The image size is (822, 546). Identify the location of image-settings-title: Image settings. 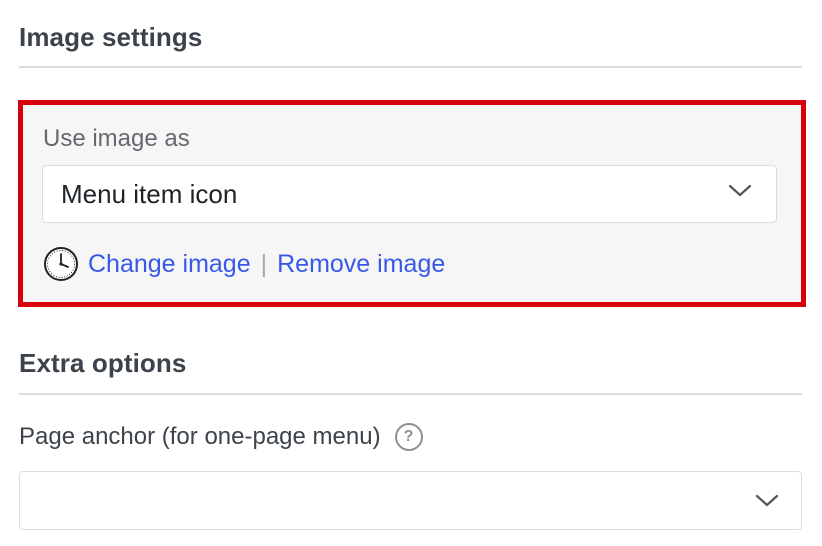
(111, 37).